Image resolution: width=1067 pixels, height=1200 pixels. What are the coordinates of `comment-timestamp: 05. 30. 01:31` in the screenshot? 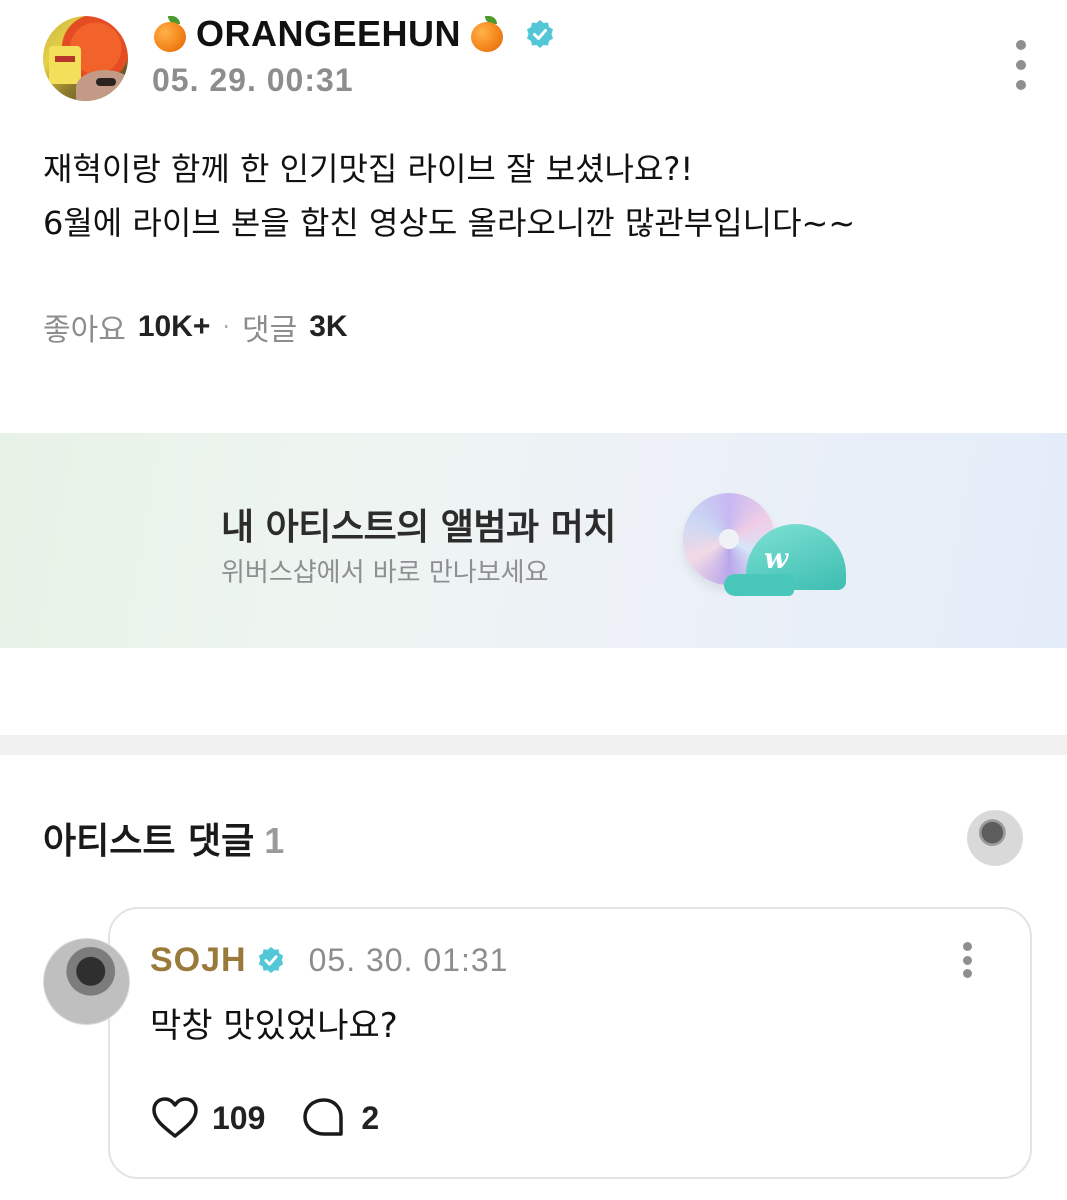 It's located at (408, 959).